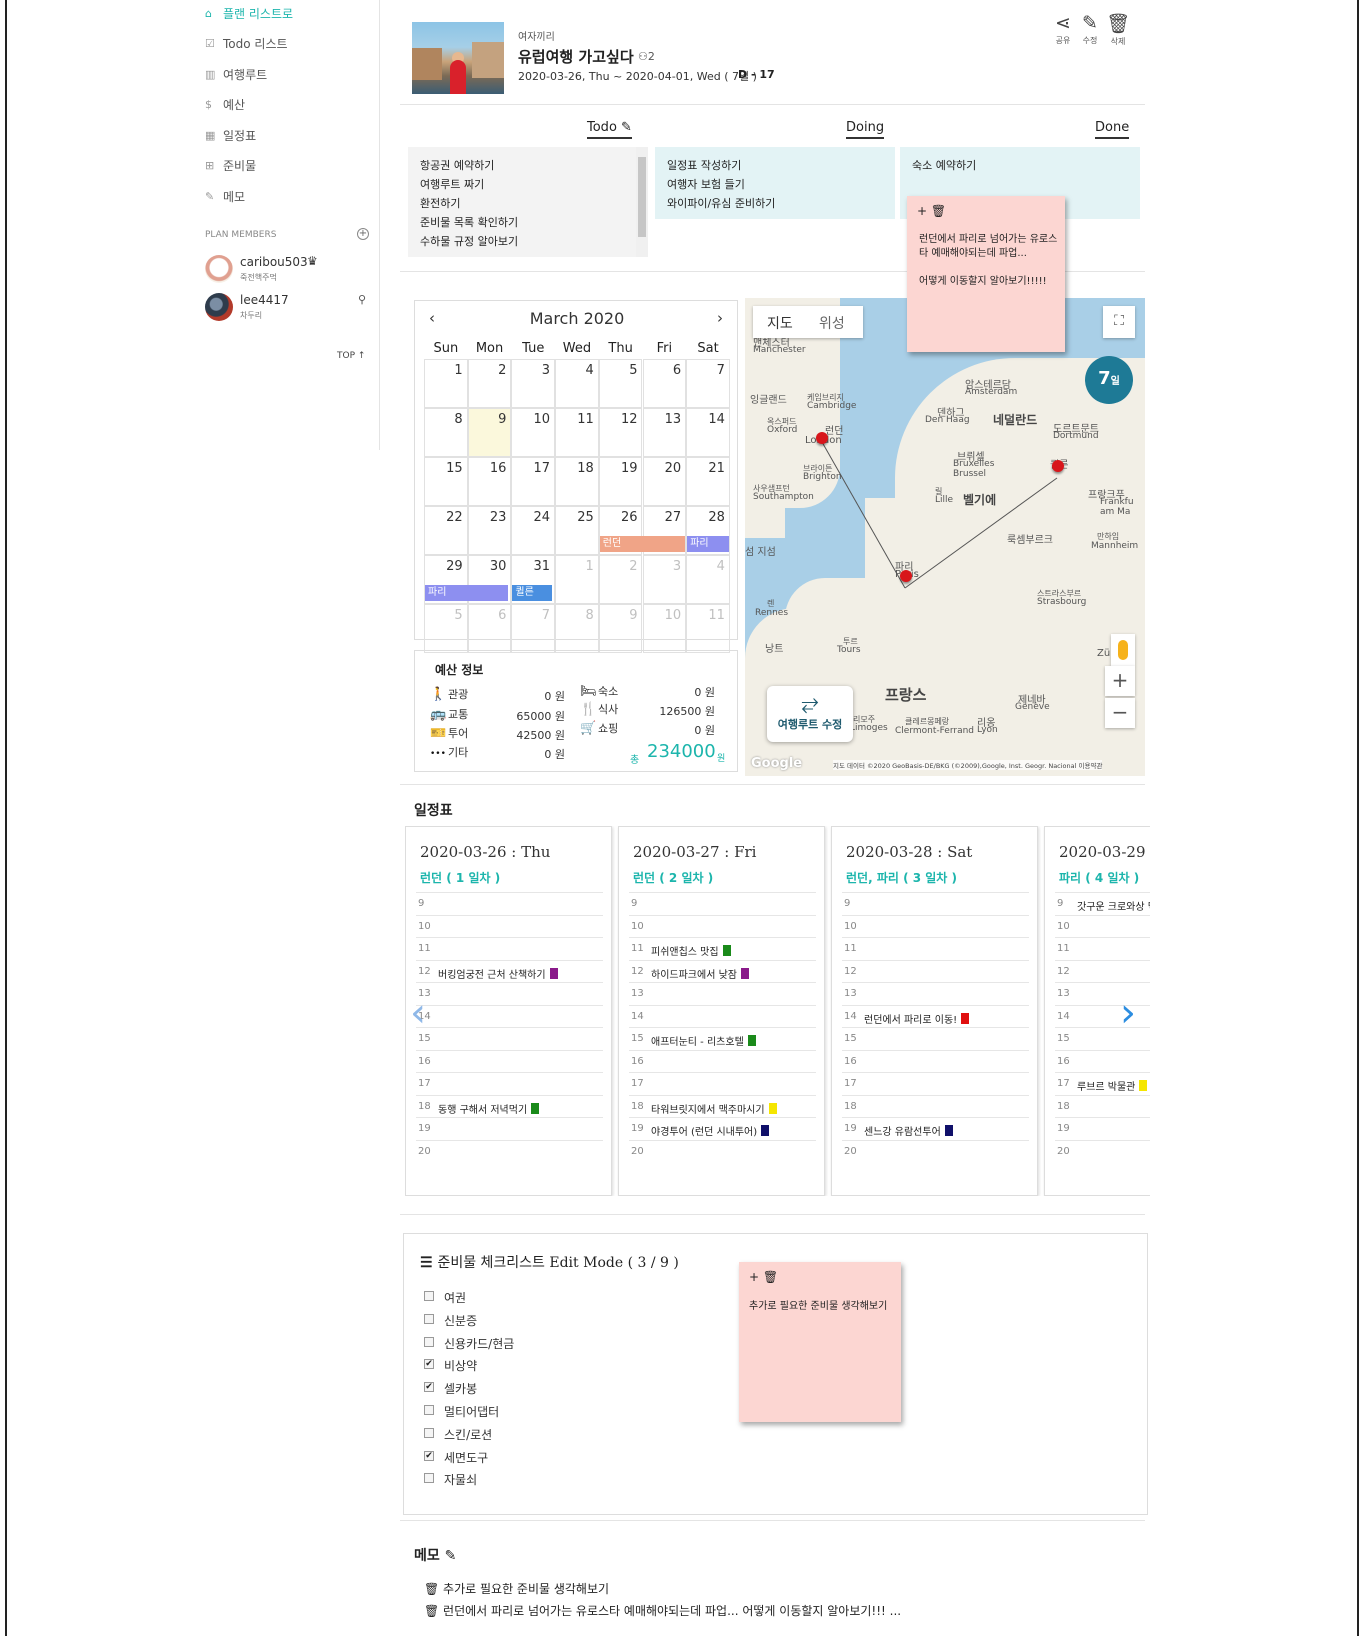  I want to click on calendar-day: 3, so click(533, 383).